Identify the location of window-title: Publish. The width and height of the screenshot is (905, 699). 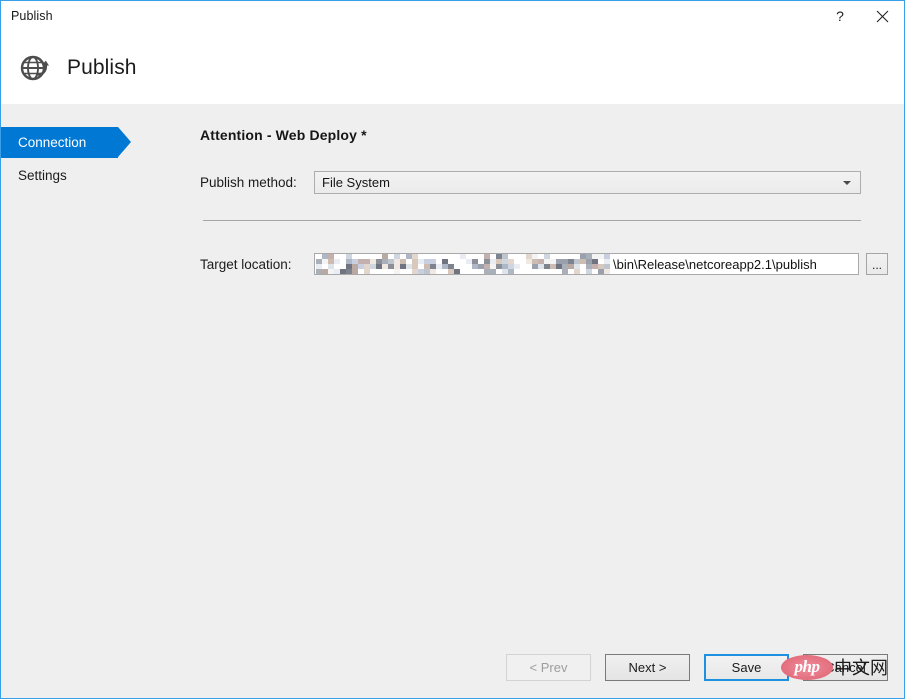
(32, 16).